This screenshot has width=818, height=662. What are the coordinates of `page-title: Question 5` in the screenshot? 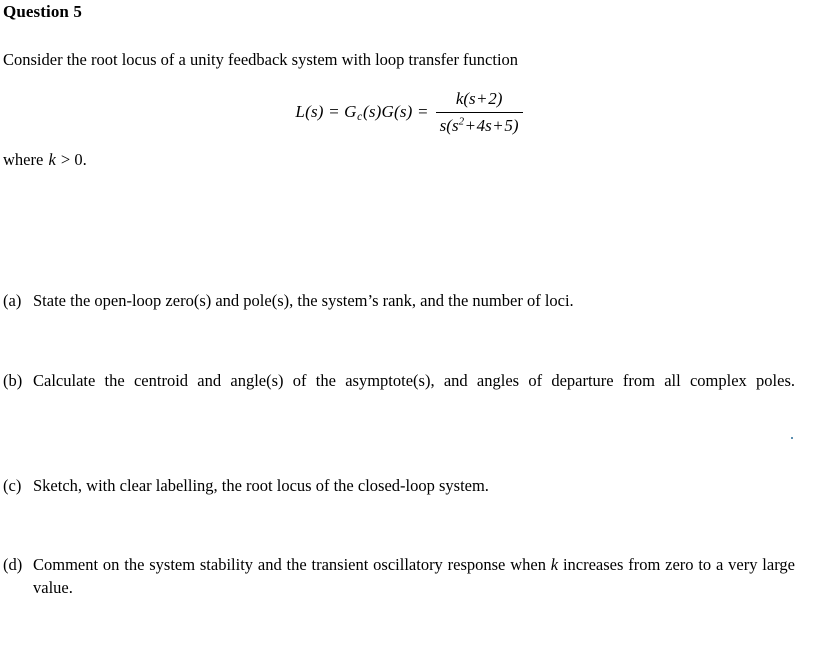 It's located at (42, 11).